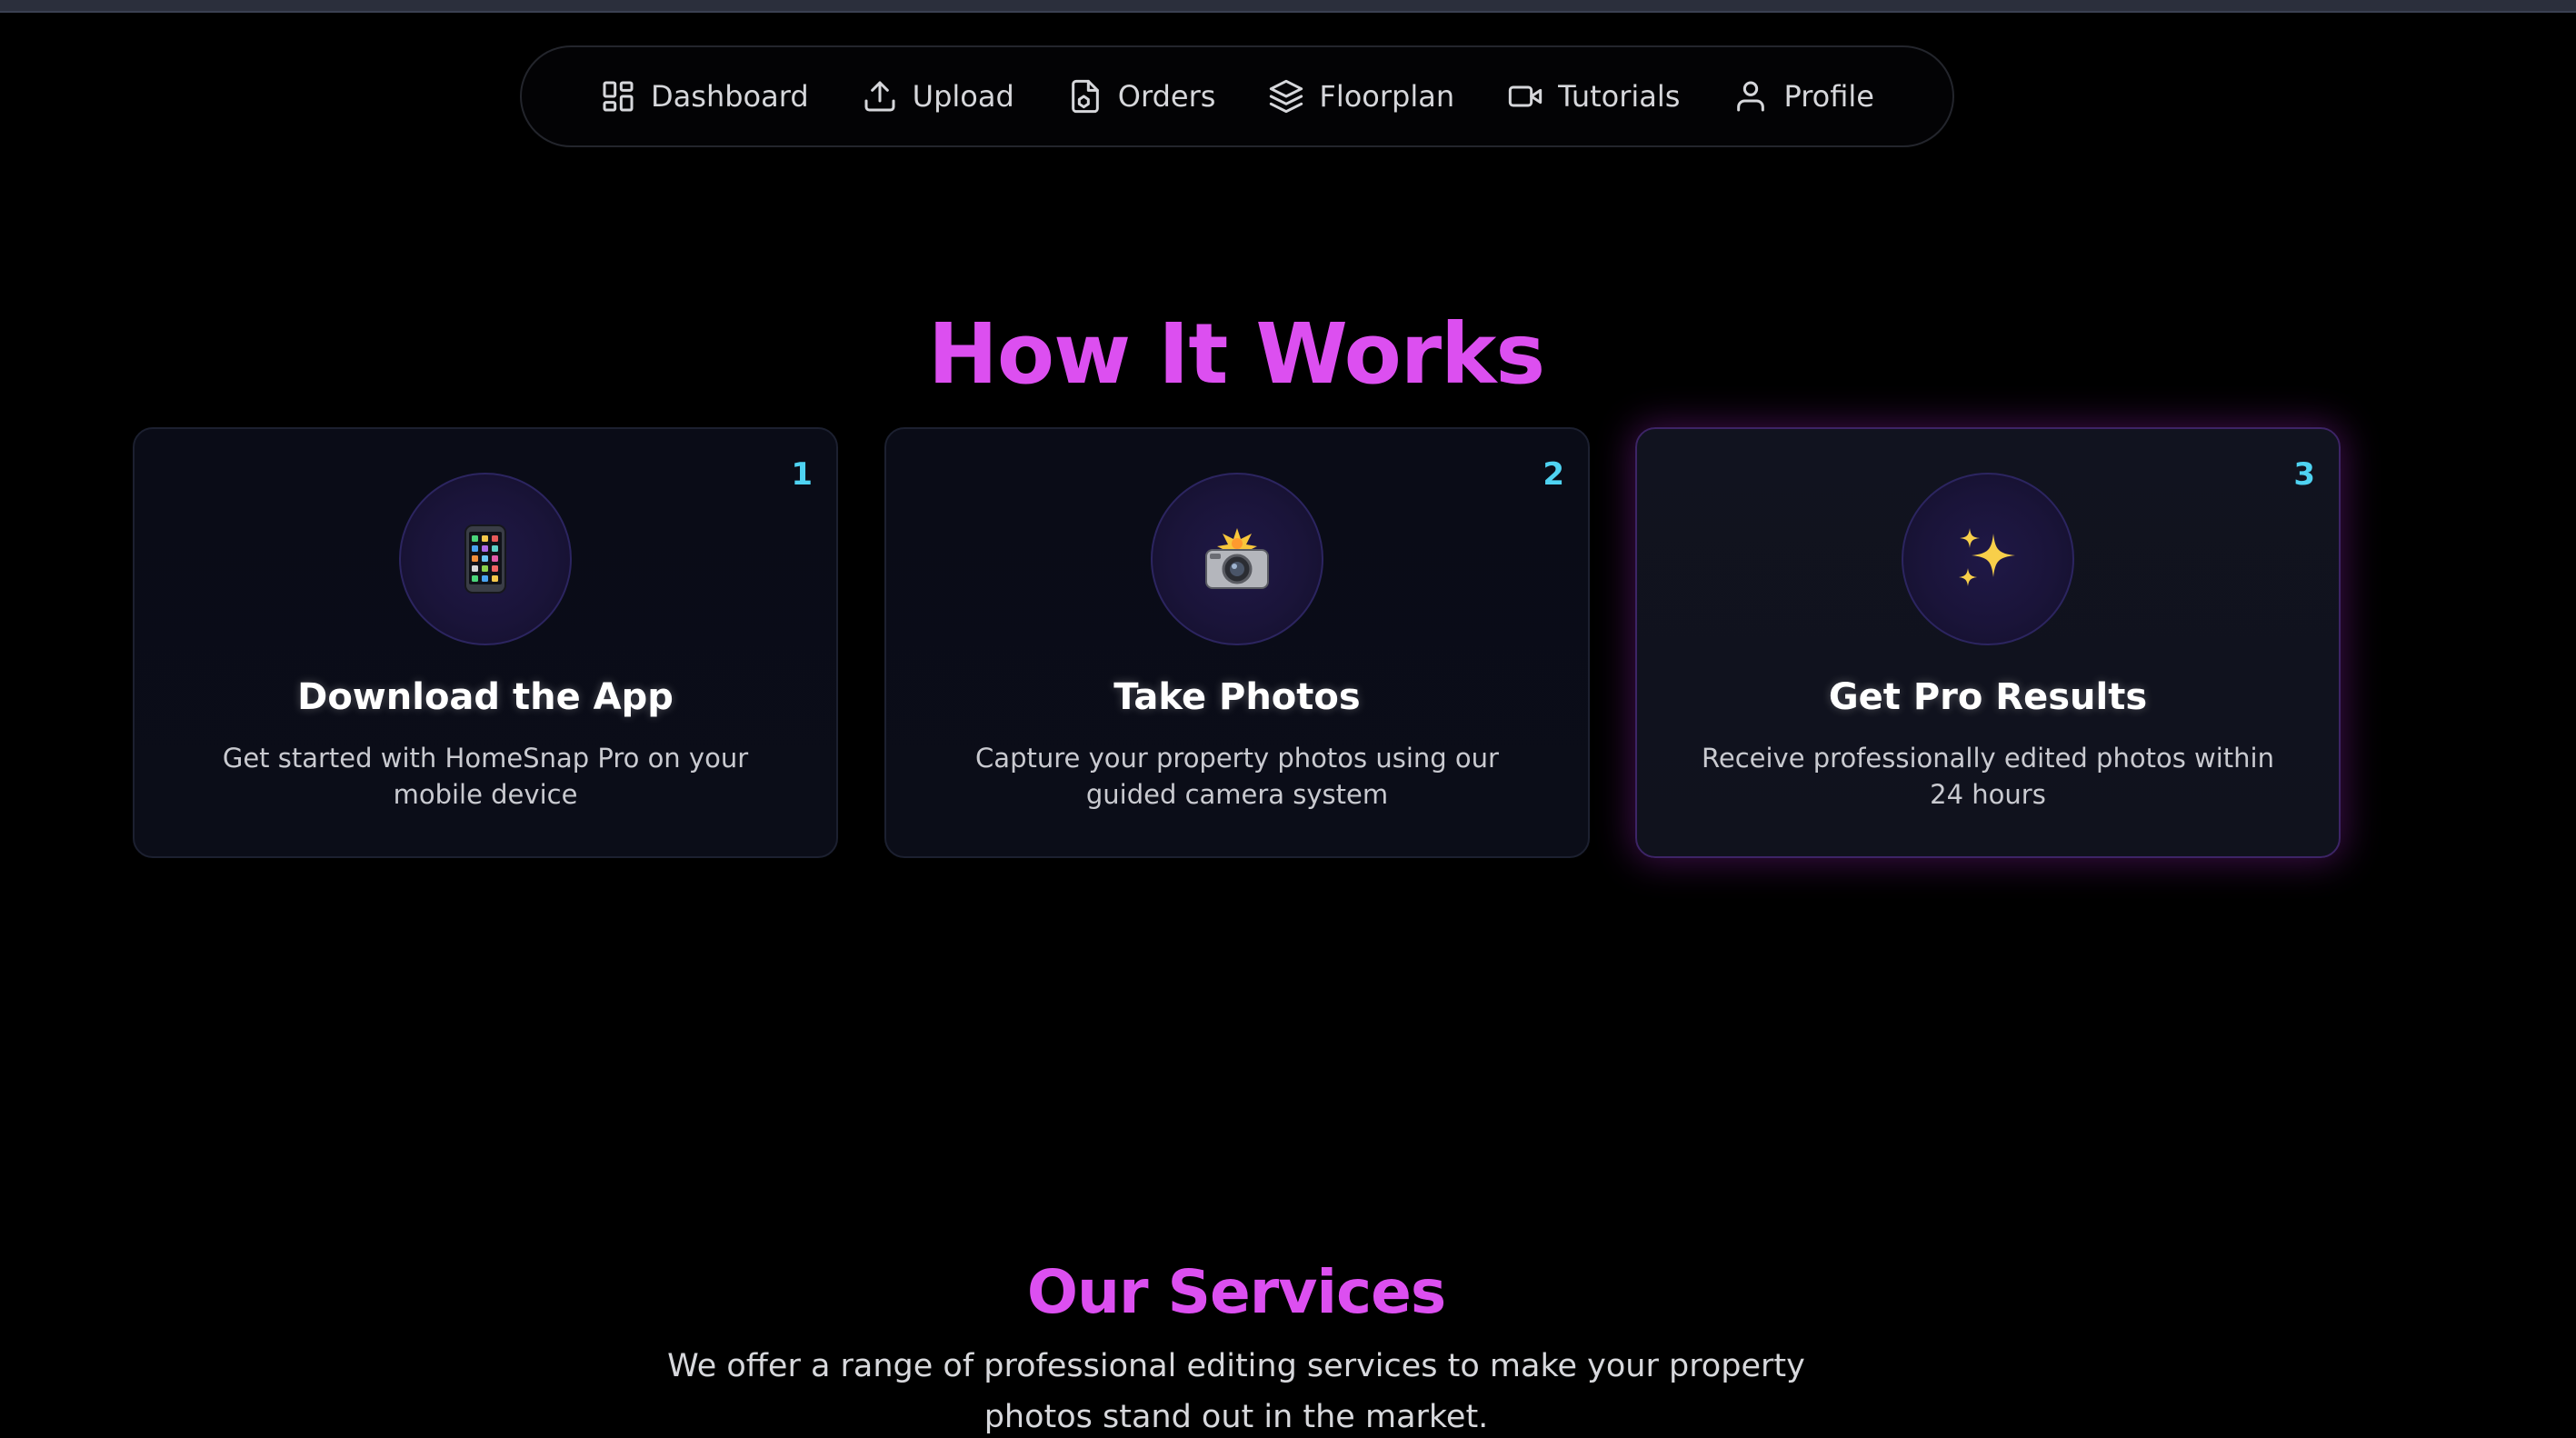  I want to click on nav-item-orders: Orders, so click(1141, 96).